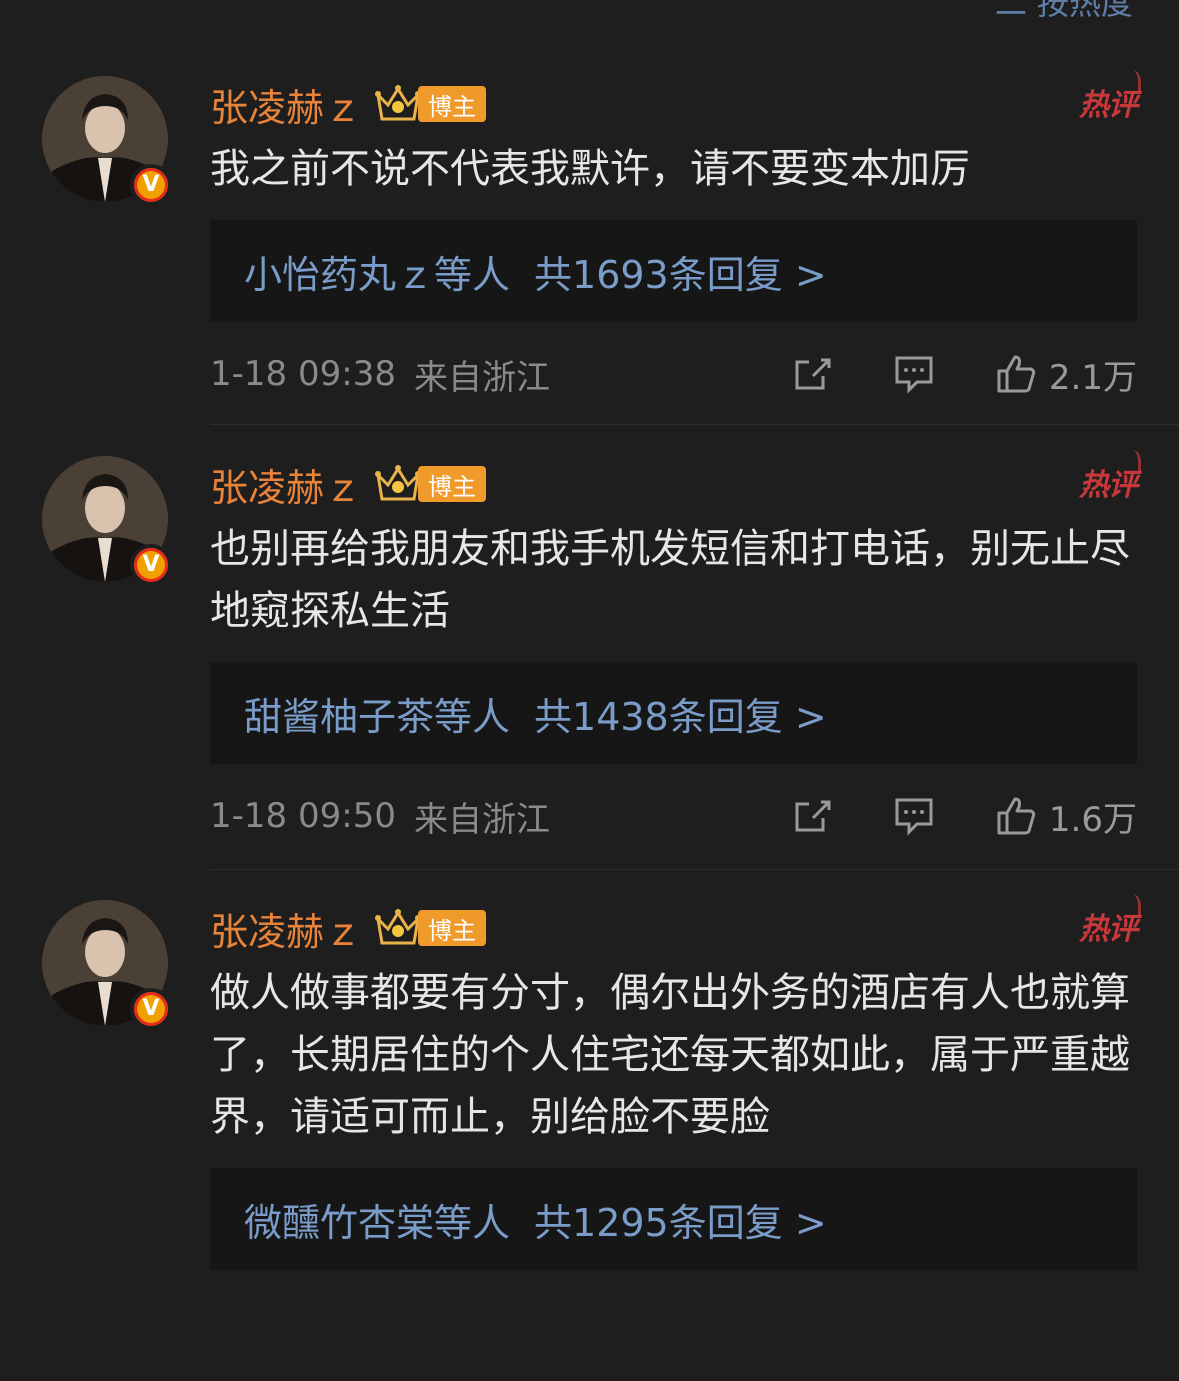  I want to click on sort-toggle: 二 按热度, so click(1064, 12).